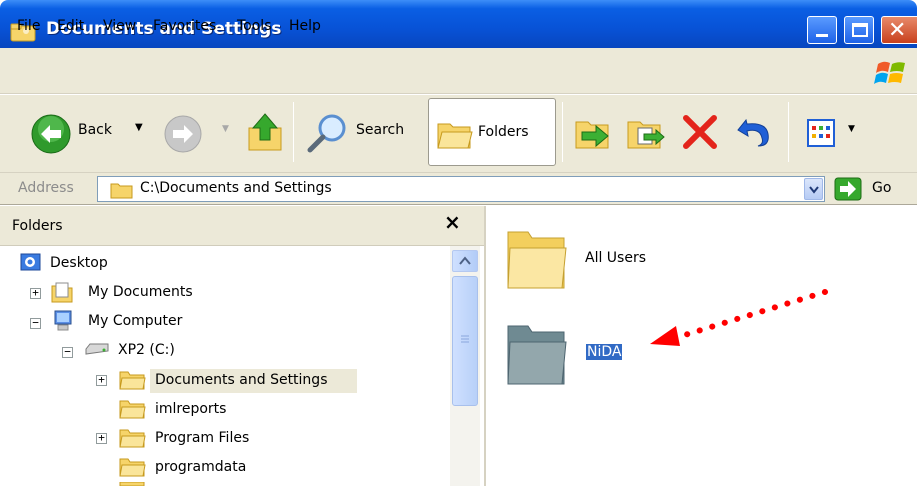 This screenshot has height=486, width=917. What do you see at coordinates (236, 188) in the screenshot?
I see `address-value: C:\Documents and Settings` at bounding box center [236, 188].